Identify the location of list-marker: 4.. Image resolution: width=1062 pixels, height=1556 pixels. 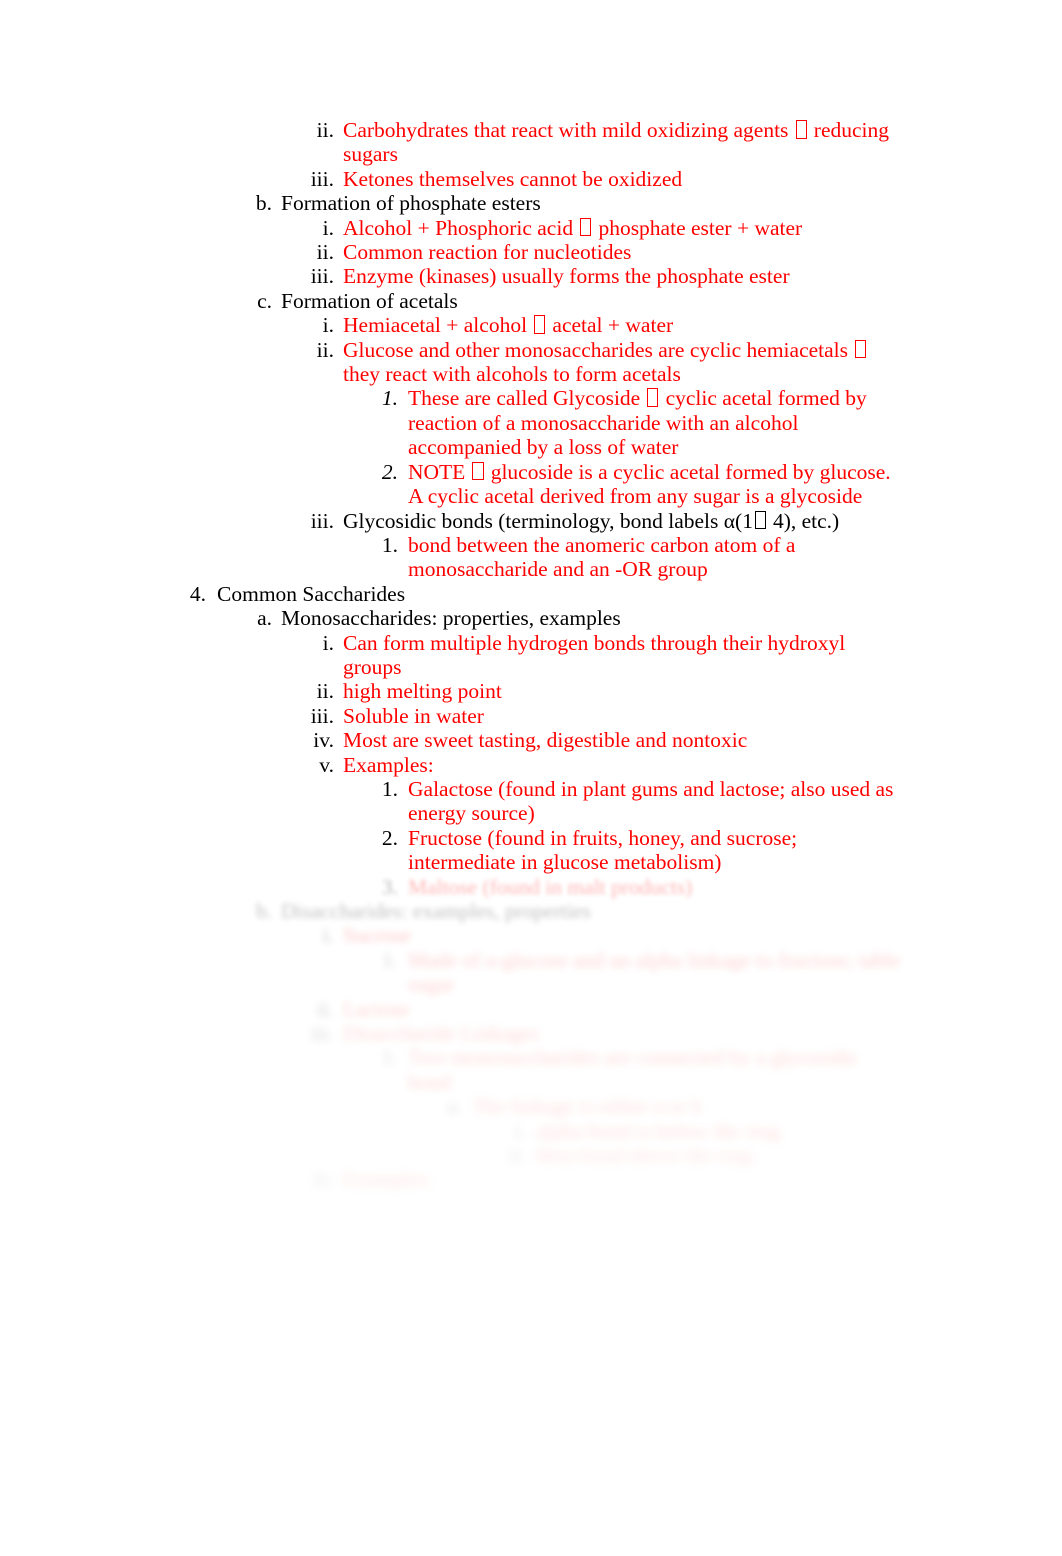
(197, 593).